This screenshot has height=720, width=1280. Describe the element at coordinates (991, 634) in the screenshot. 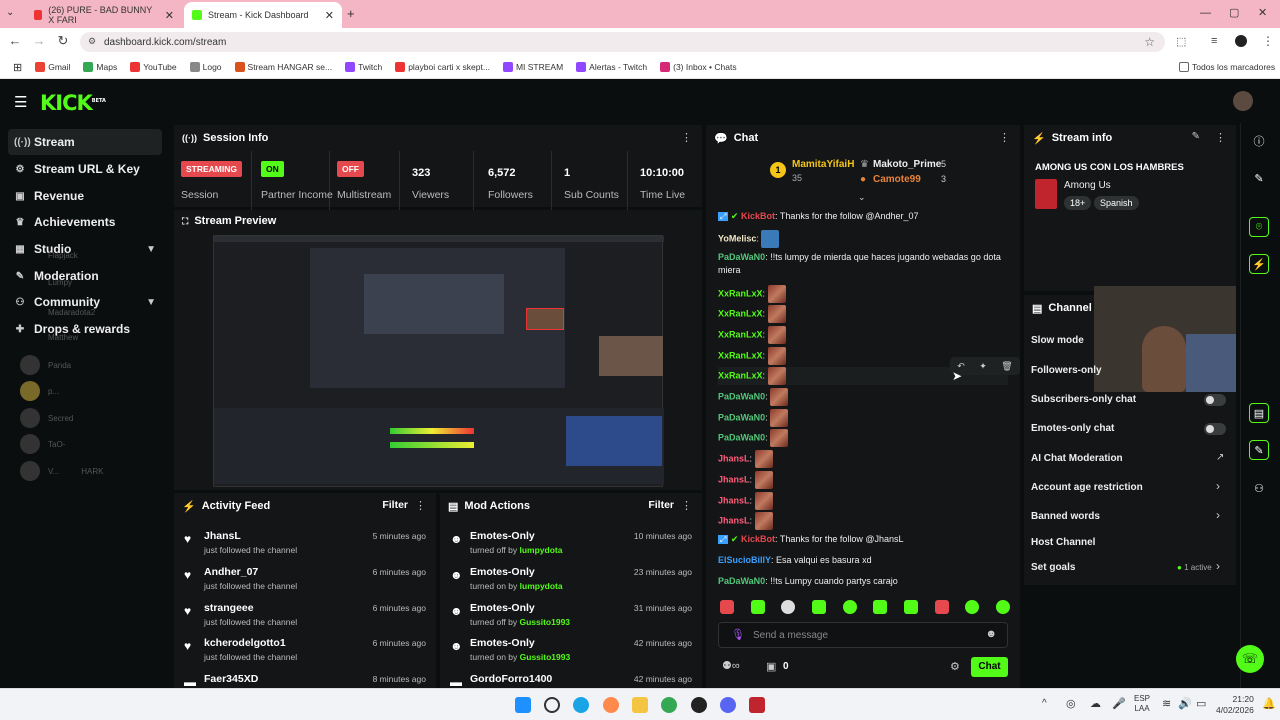

I see `emoji-icon: ☻` at that location.